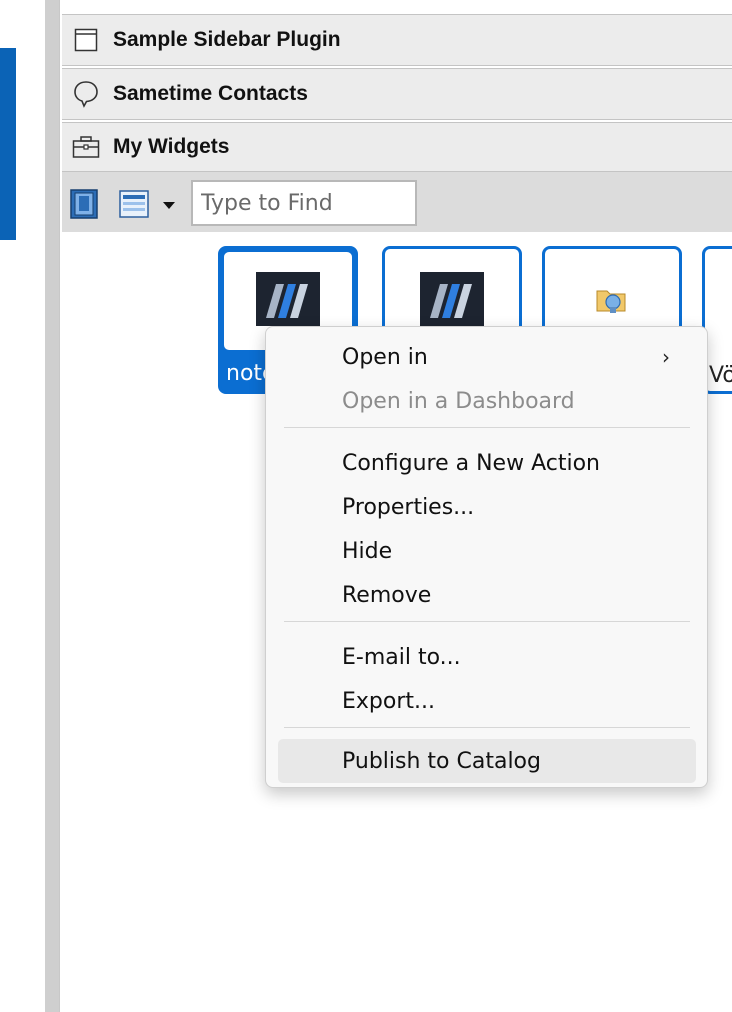  Describe the element at coordinates (487, 357) in the screenshot. I see `menu-item-open-in: Open in ›` at that location.